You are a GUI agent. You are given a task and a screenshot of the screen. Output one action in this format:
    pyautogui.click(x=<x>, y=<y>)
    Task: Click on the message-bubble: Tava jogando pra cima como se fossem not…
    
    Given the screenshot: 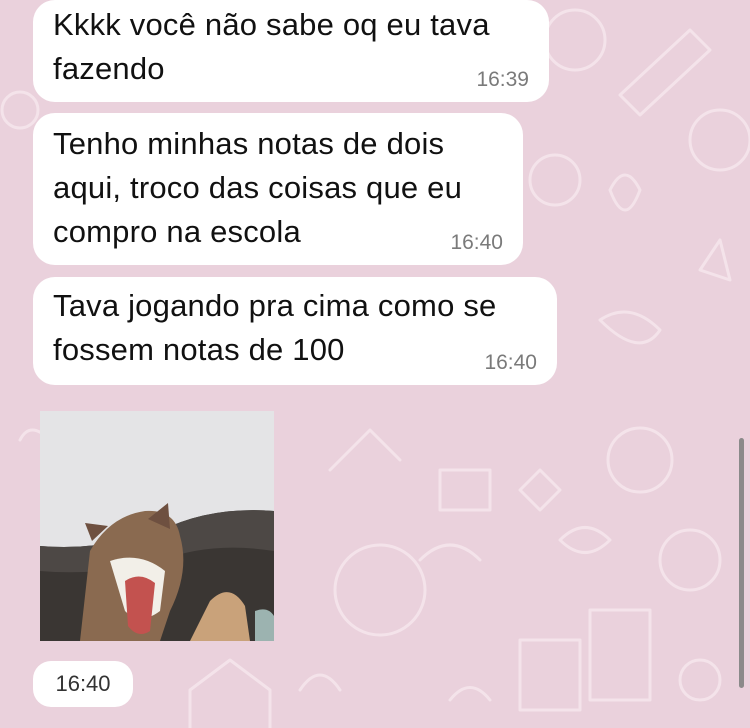 What is the action you would take?
    pyautogui.click(x=295, y=331)
    